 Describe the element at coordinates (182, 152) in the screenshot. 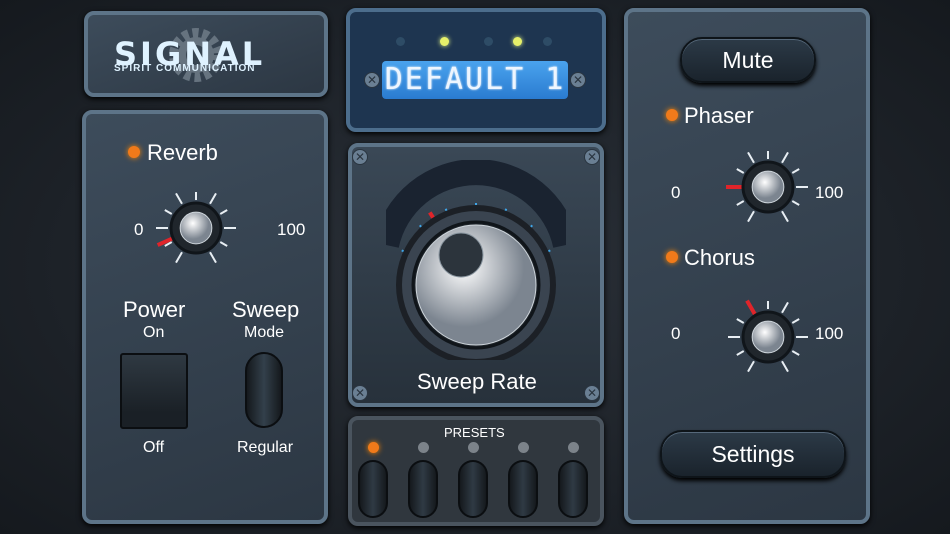

I see `reverb-label: Reverb` at that location.